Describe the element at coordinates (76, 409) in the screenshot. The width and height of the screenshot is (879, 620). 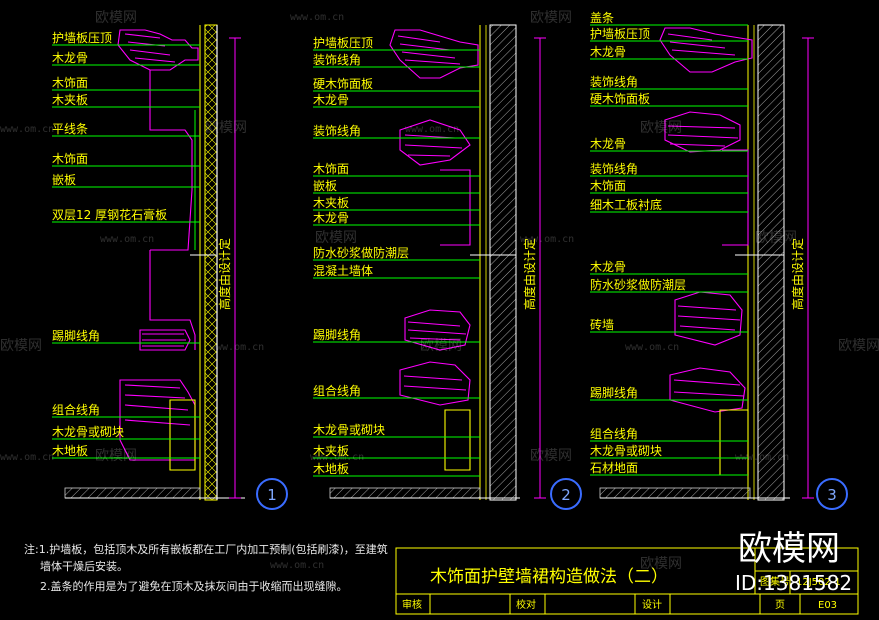
I see `section-1-callout-label: 组合线角` at that location.